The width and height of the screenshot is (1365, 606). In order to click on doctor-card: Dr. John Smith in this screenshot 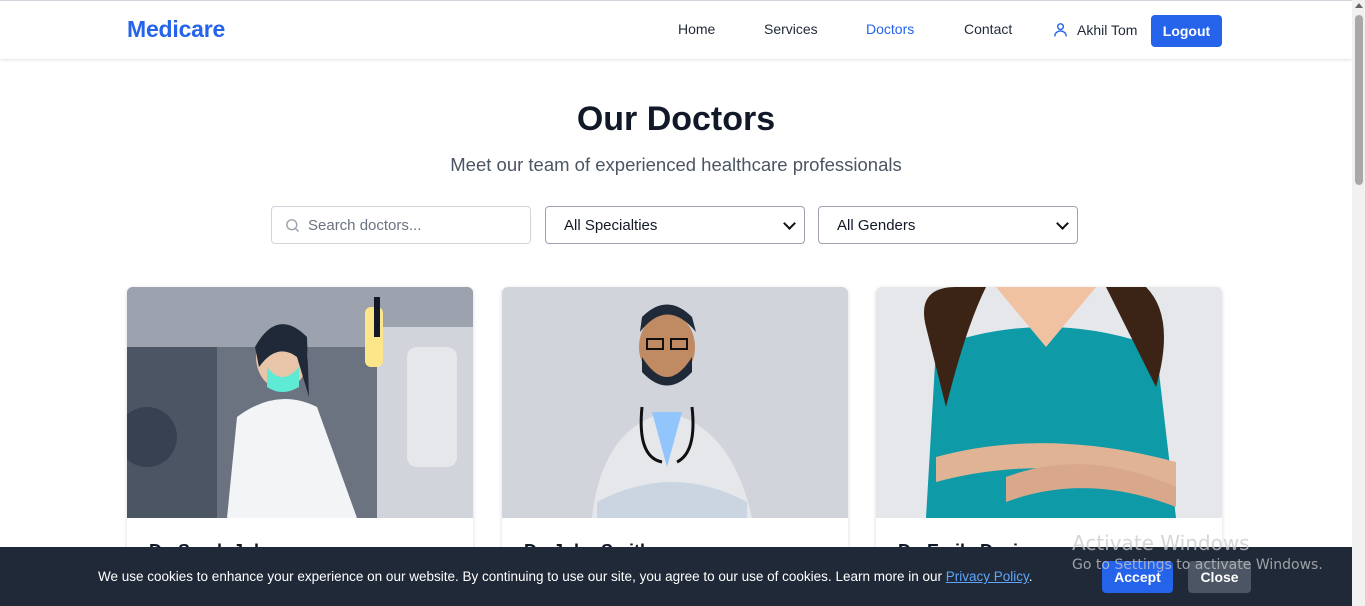, I will do `click(675, 437)`.